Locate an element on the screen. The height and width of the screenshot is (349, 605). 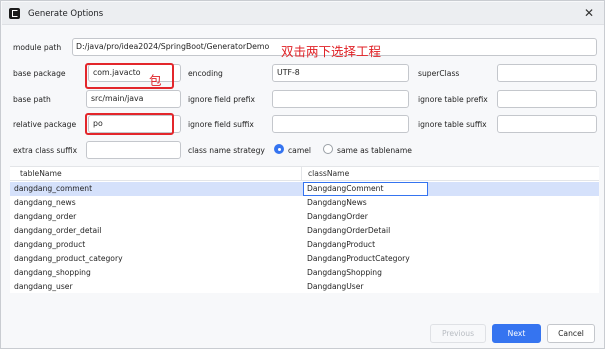
cancel-button: Cancel is located at coordinates (571, 333).